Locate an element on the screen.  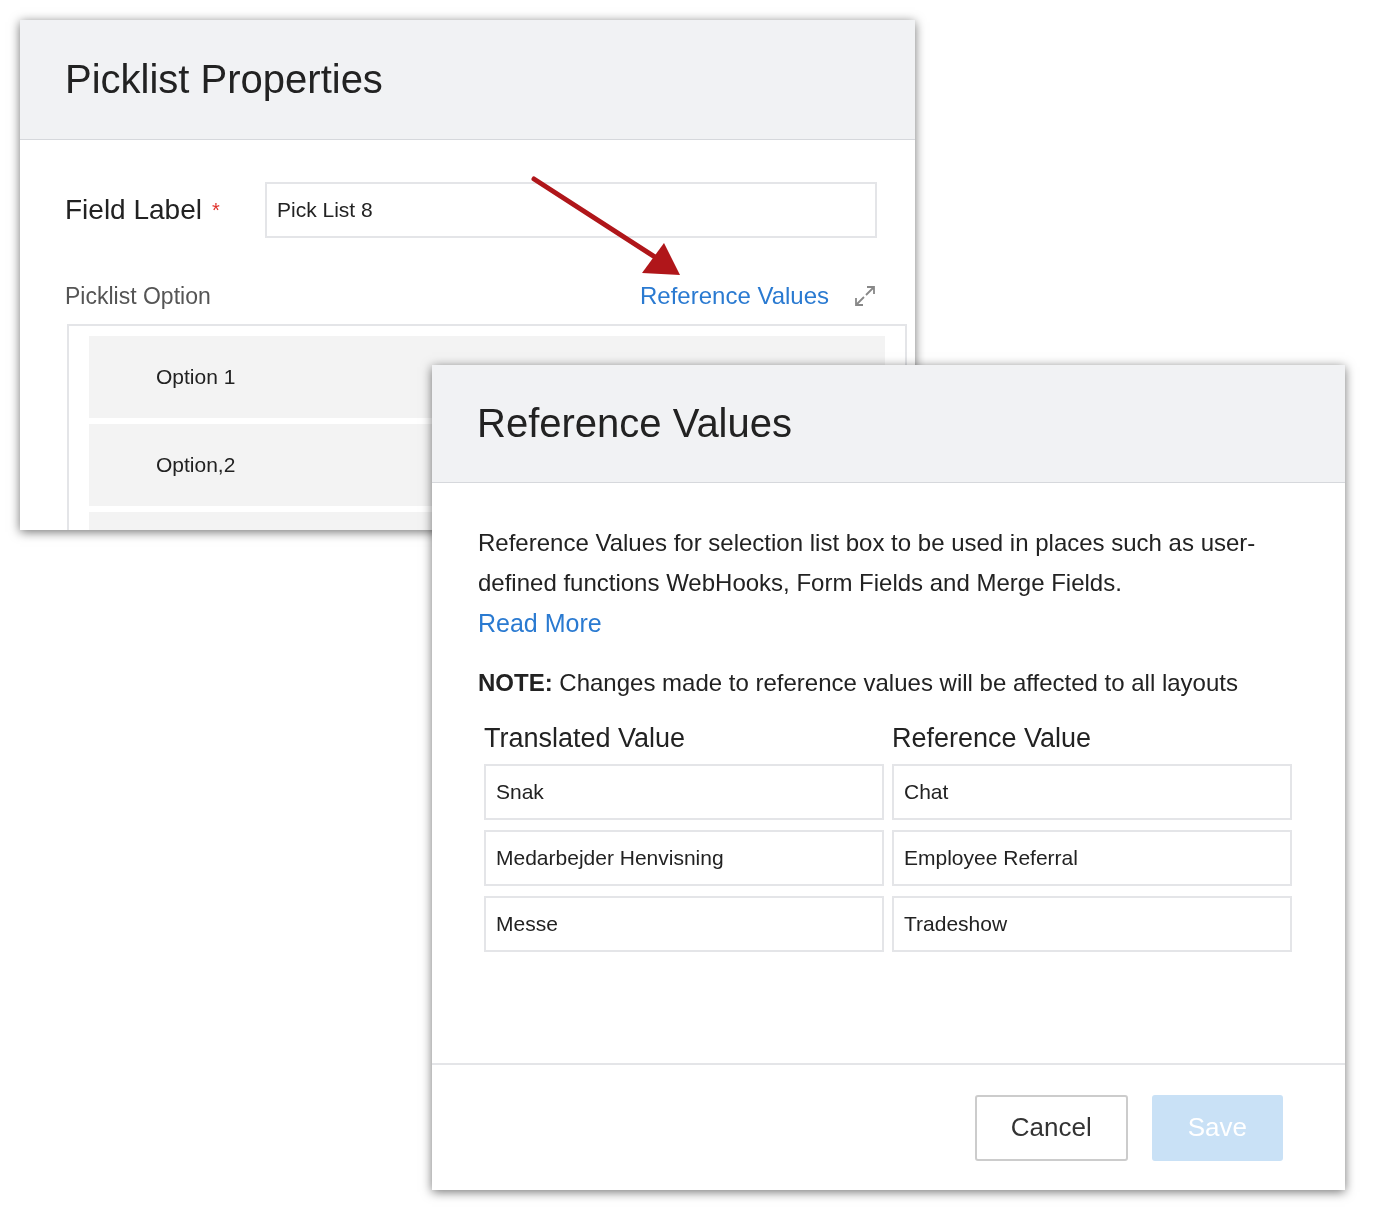
section-label: Picklist Option is located at coordinates (138, 296).